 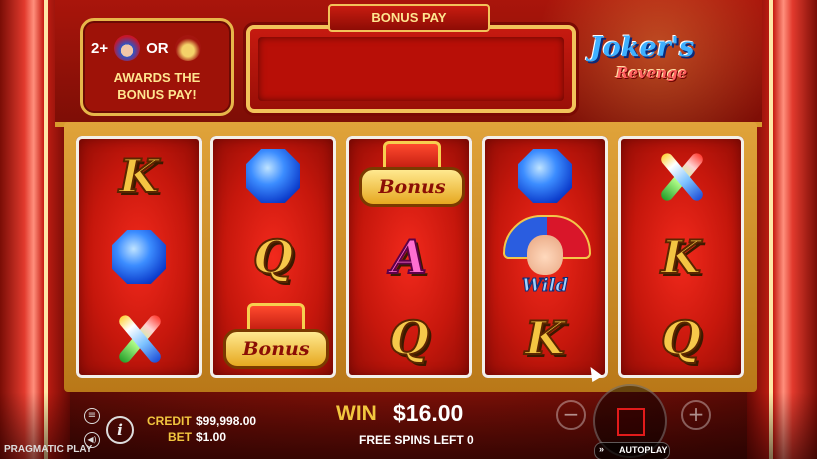 I want to click on bonus-pay-display, so click(x=411, y=69).